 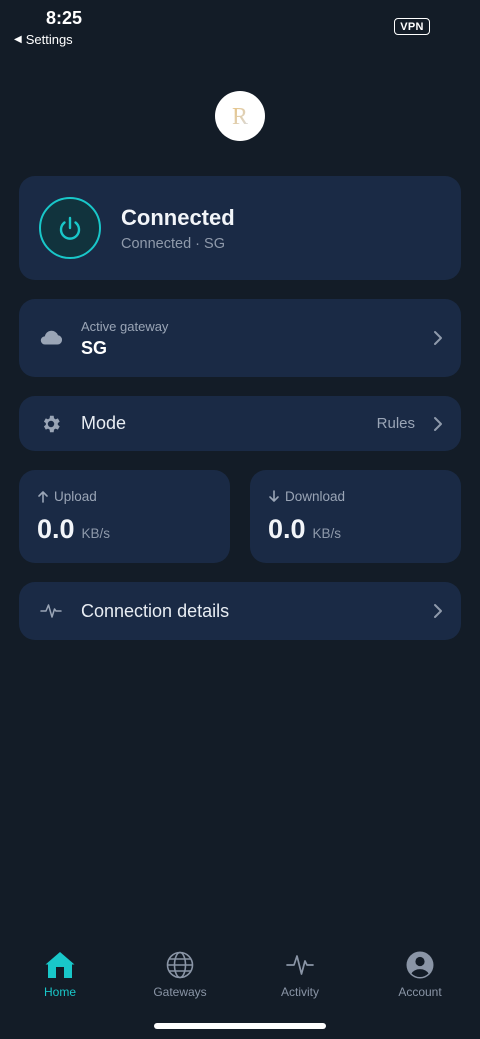 I want to click on upload-header: Upload, so click(x=67, y=496).